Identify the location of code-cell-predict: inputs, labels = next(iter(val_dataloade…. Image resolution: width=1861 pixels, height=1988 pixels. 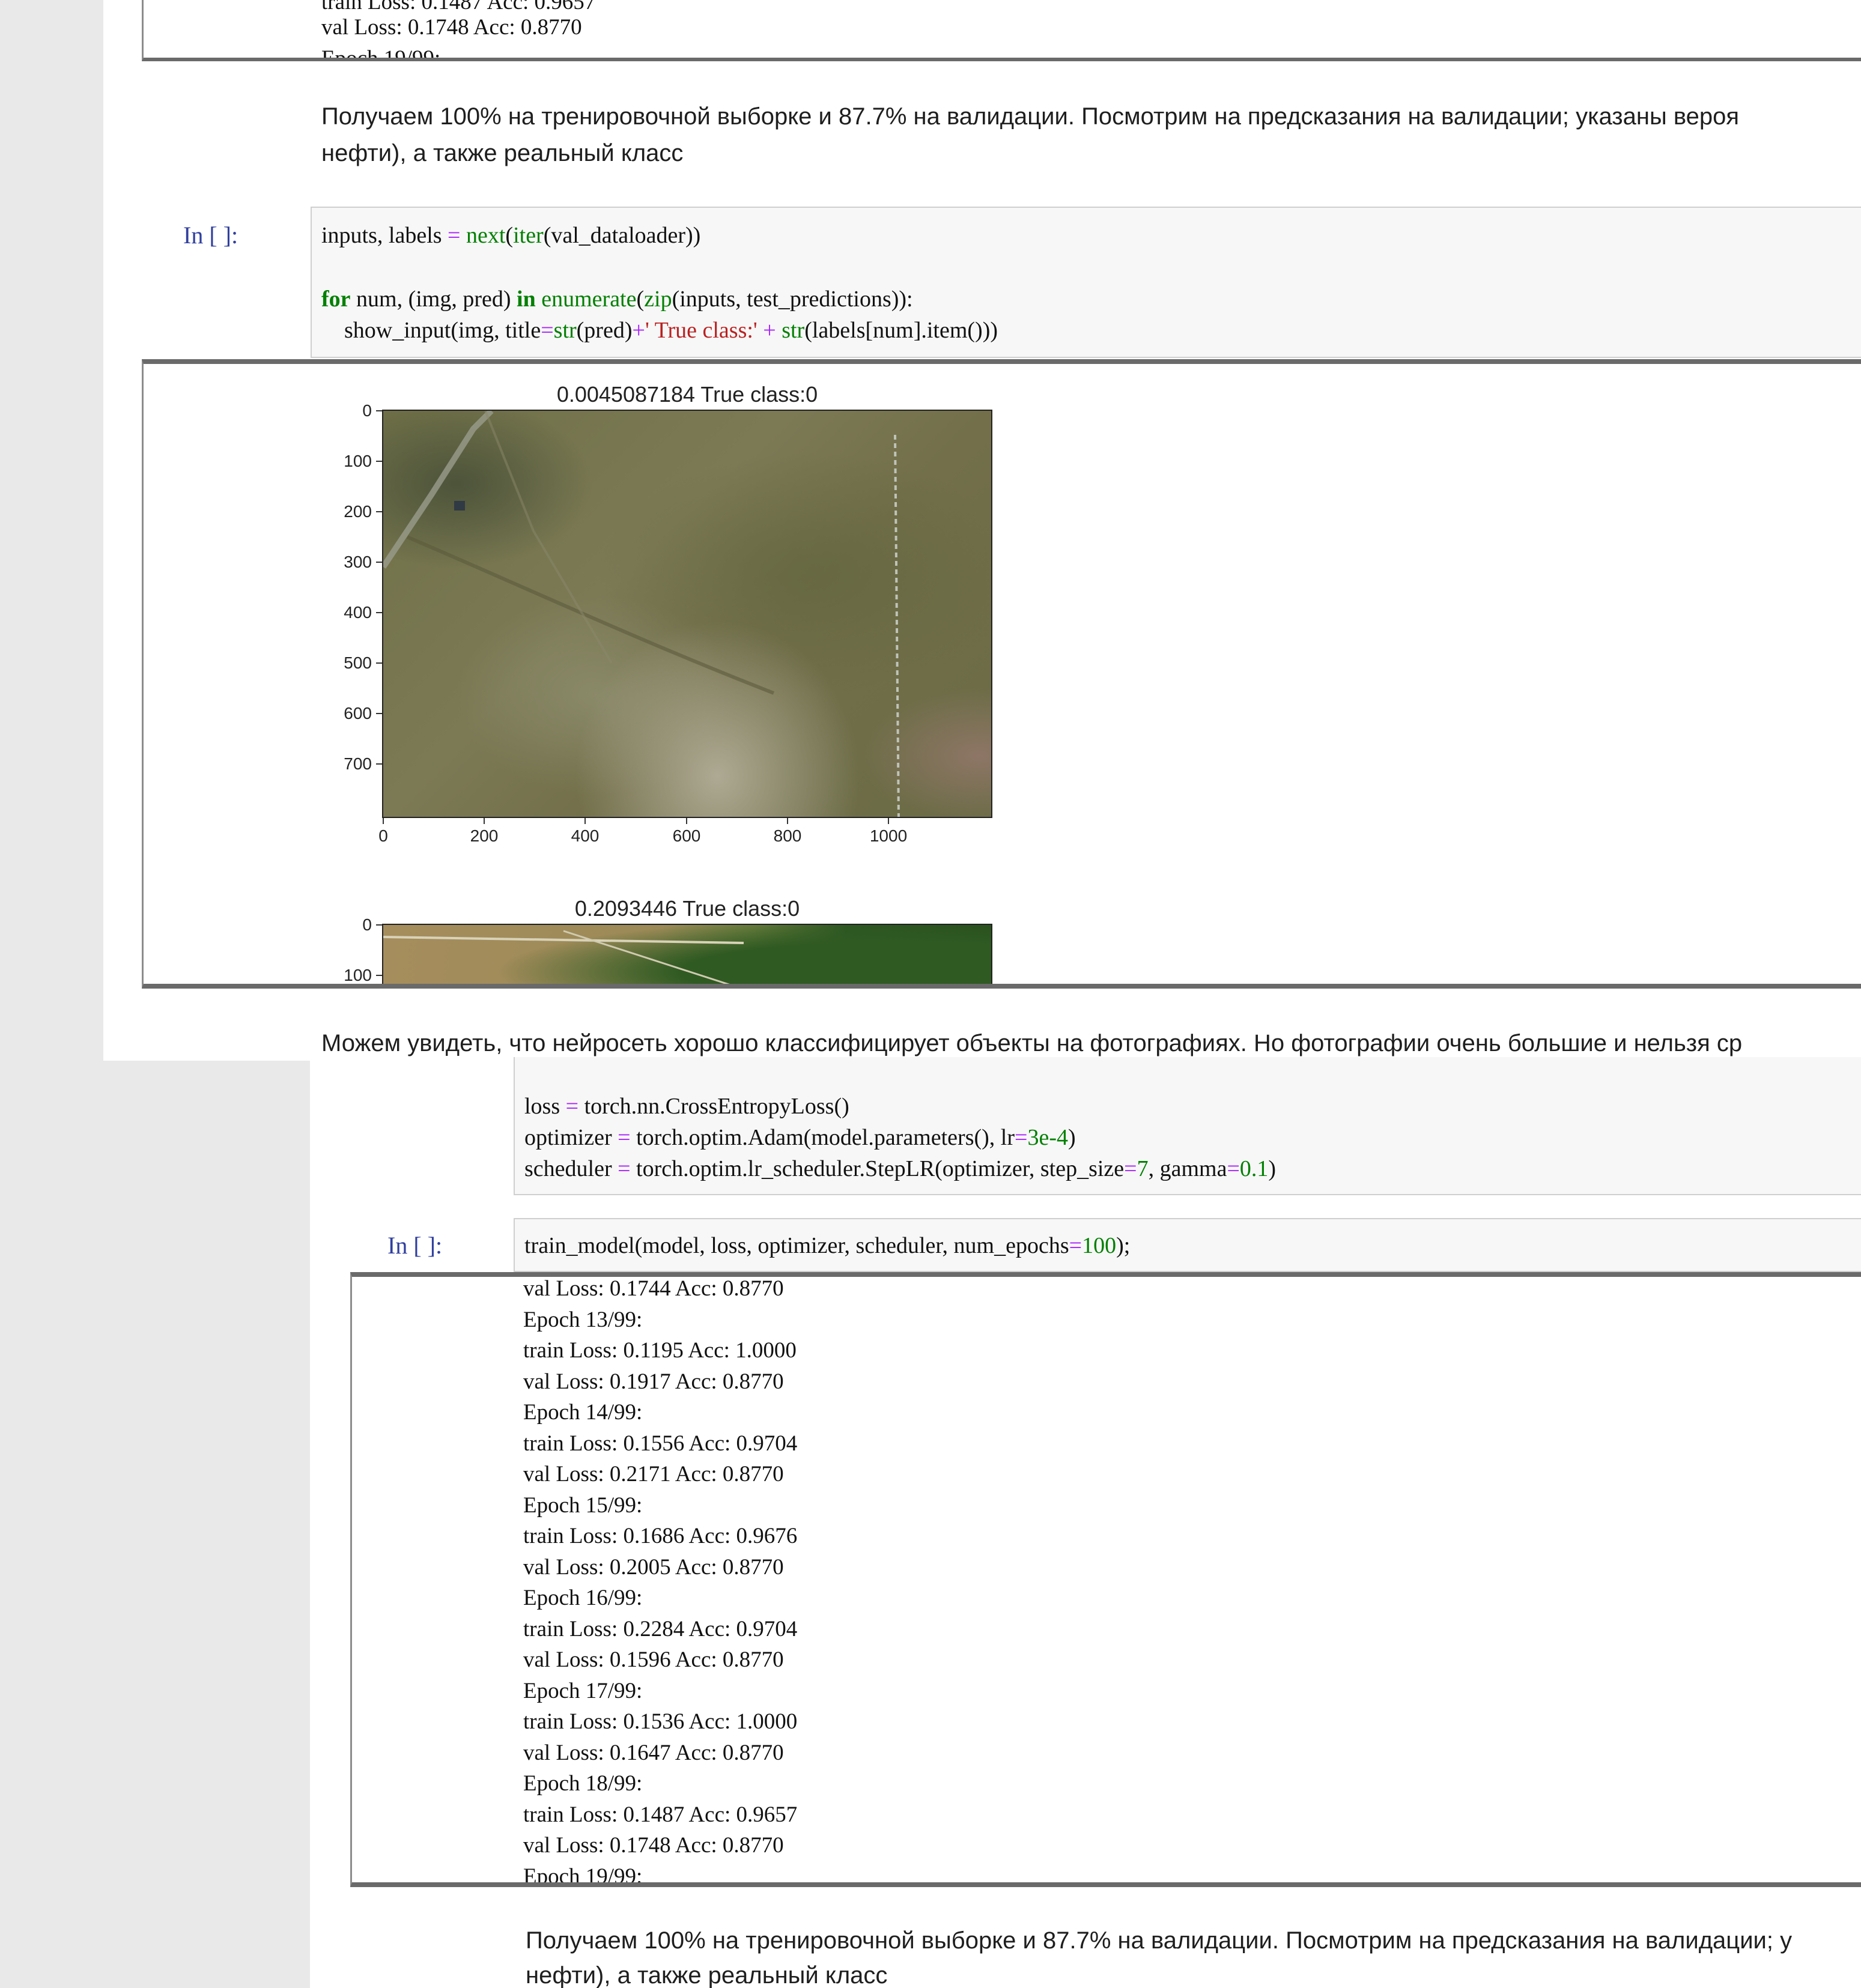
(1086, 282).